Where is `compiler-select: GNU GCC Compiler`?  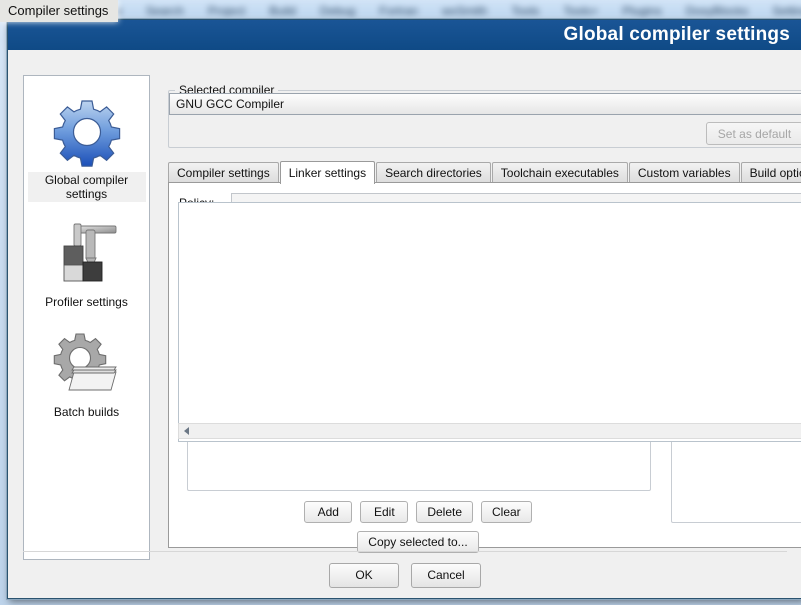 compiler-select: GNU GCC Compiler is located at coordinates (485, 104).